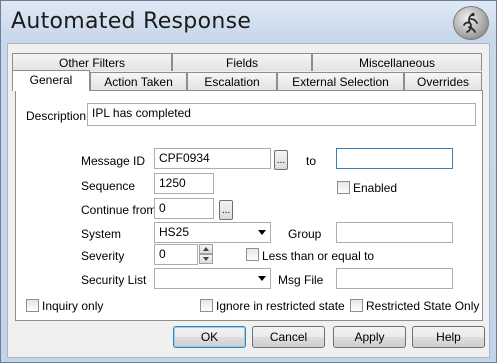 Image resolution: width=497 pixels, height=363 pixels. I want to click on ignore-restricted-label: Ignore in restricted state, so click(280, 306).